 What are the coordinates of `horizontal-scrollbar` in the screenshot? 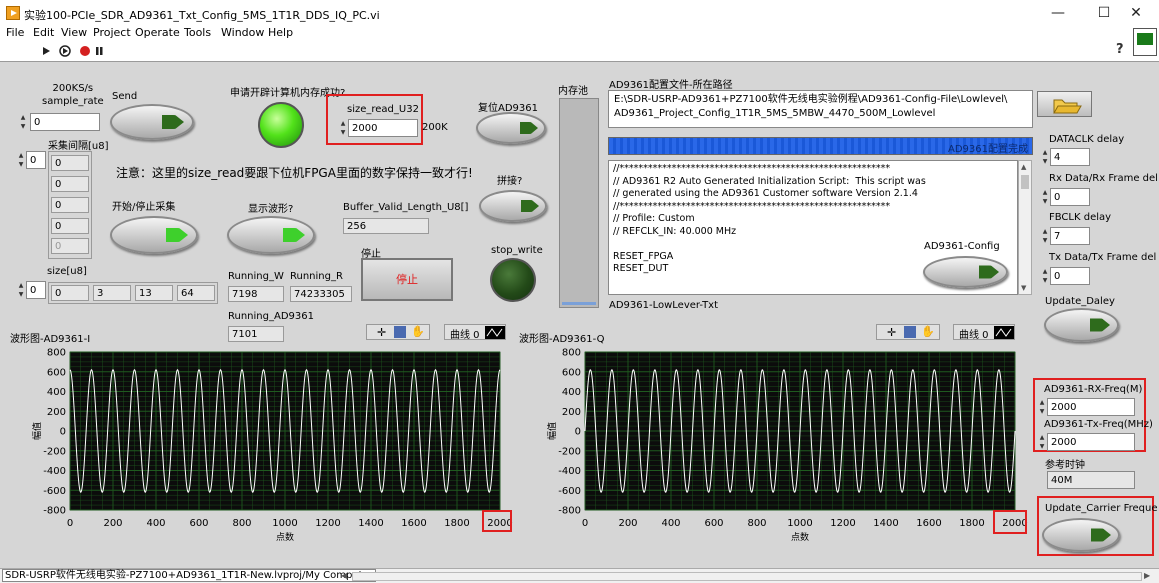 It's located at (747, 576).